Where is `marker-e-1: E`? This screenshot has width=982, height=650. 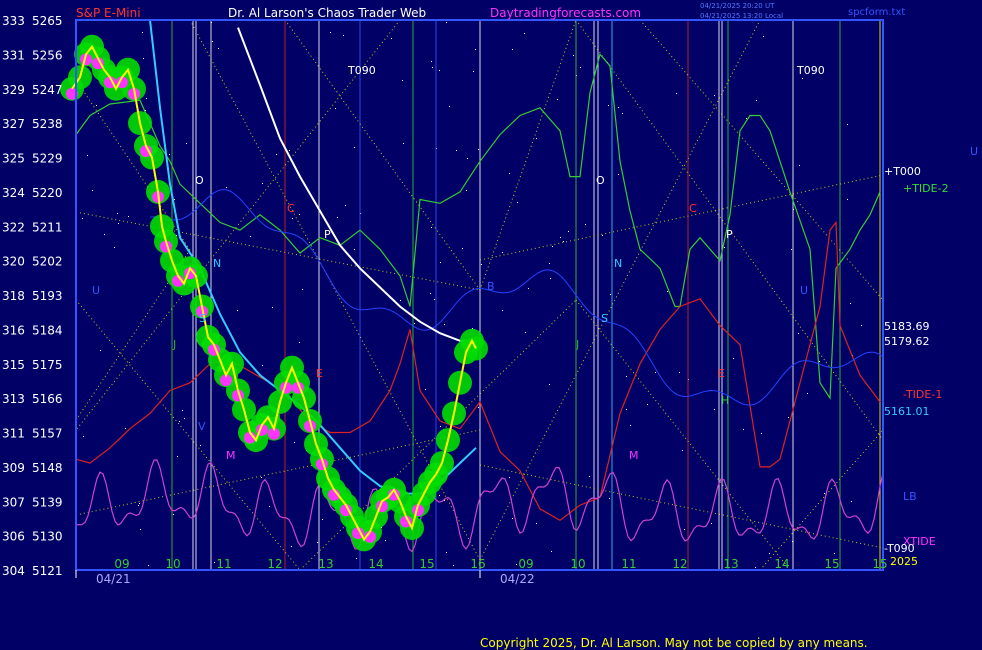
marker-e-1: E is located at coordinates (319, 373).